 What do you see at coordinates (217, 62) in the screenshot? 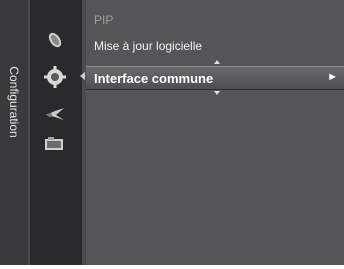
I see `scroll-up-indicator` at bounding box center [217, 62].